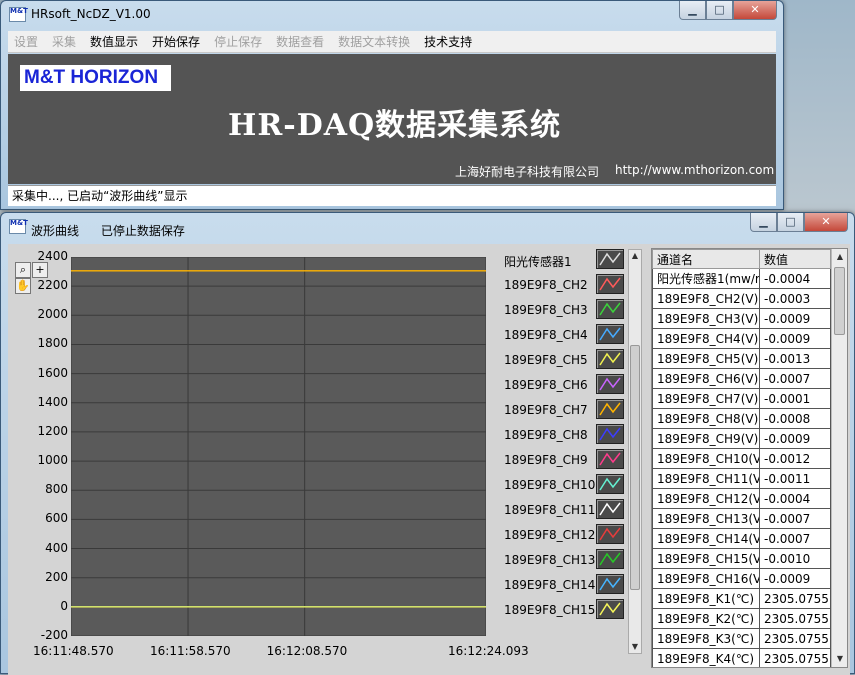 Image resolution: width=855 pixels, height=675 pixels. Describe the element at coordinates (741, 598) in the screenshot. I see `table-row: 189E9F8_K1(℃) 2305.0755` at that location.